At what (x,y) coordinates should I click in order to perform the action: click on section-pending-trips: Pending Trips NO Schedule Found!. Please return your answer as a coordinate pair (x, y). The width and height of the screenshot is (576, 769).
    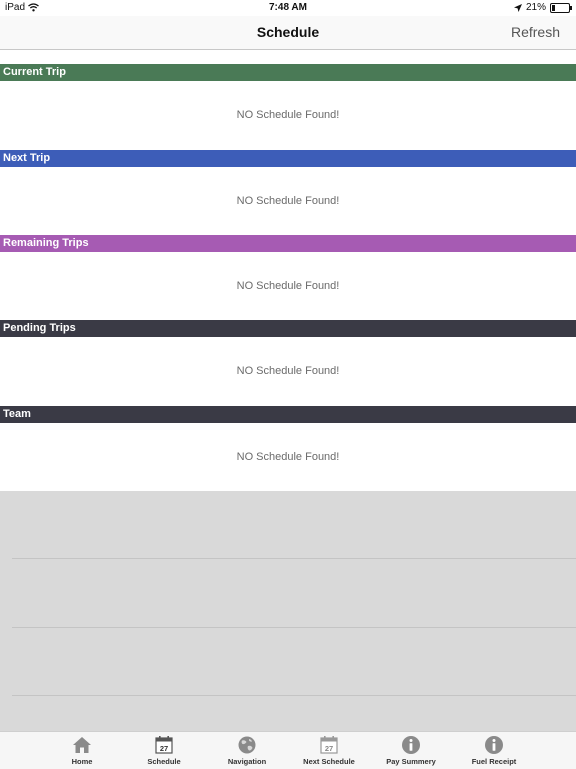
    Looking at the image, I should click on (288, 362).